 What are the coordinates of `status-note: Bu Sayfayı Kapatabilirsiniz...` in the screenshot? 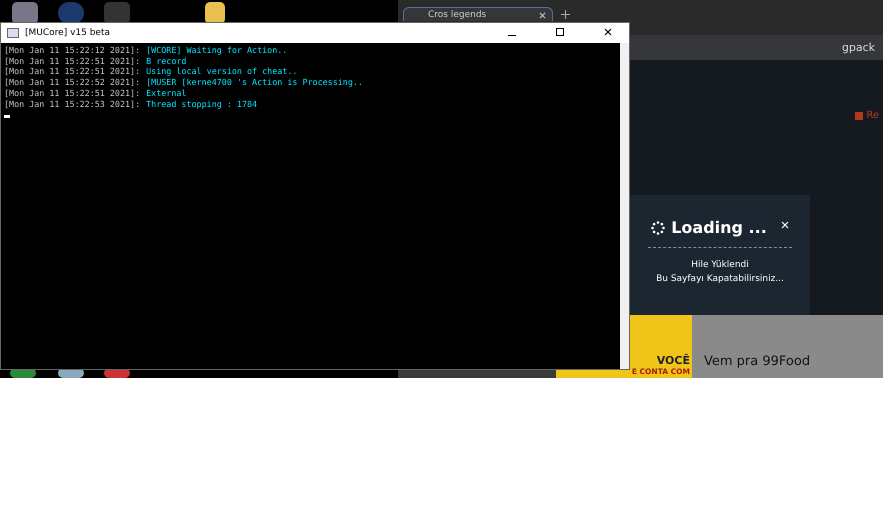 It's located at (720, 279).